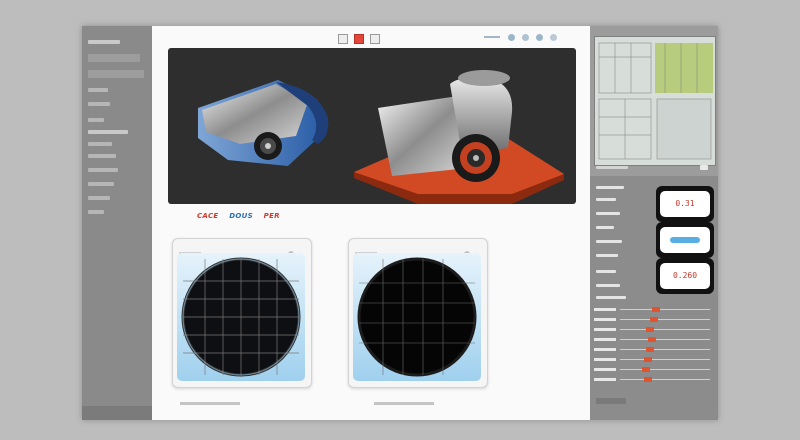 This screenshot has height=440, width=800. I want to click on panel-footer-button, so click(611, 401).